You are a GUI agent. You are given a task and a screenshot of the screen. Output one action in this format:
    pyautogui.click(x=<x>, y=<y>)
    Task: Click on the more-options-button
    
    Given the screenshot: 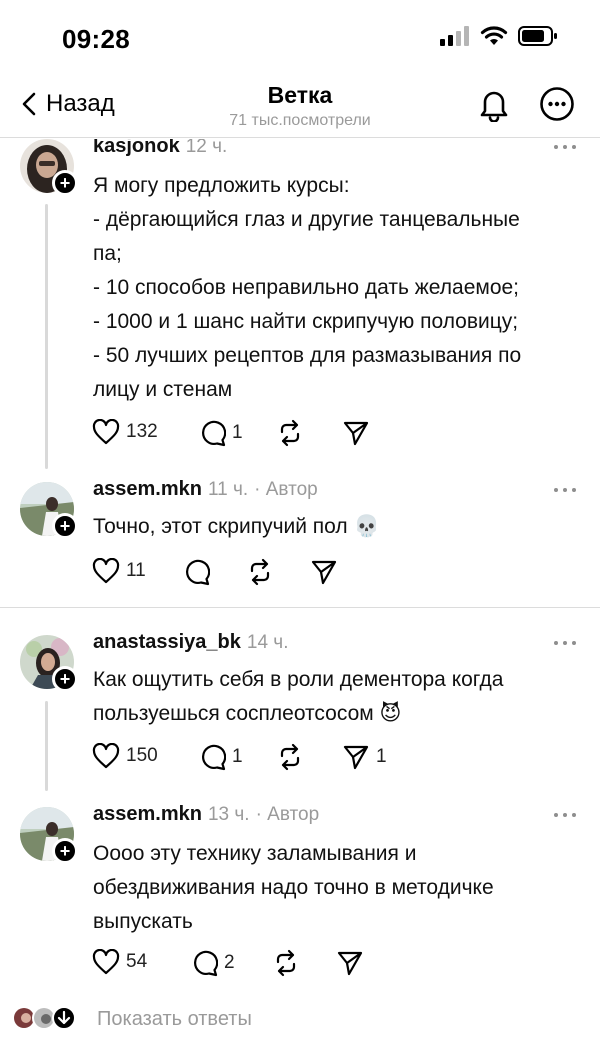 What is the action you would take?
    pyautogui.click(x=557, y=106)
    